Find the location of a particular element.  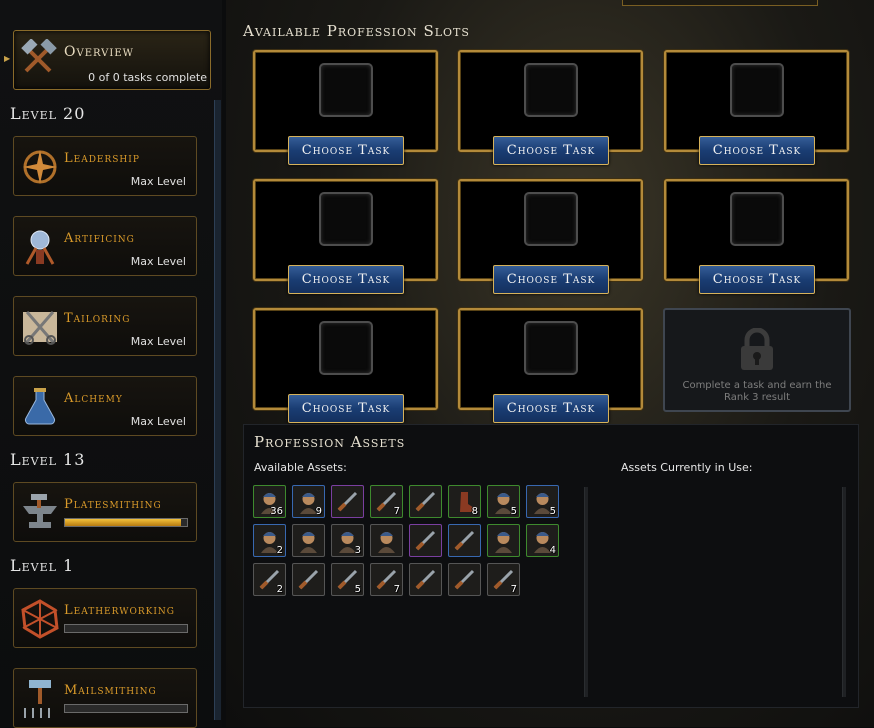

overview-task-count: 0 of 0 tasks complete is located at coordinates (147, 77).